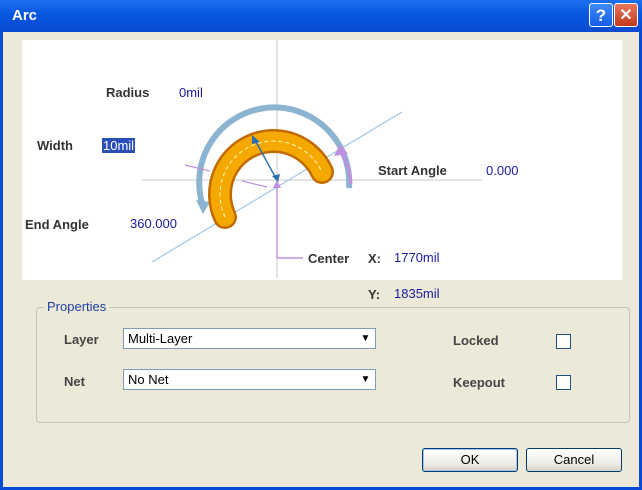 The width and height of the screenshot is (642, 490). What do you see at coordinates (148, 379) in the screenshot?
I see `net-select-value: No Net` at bounding box center [148, 379].